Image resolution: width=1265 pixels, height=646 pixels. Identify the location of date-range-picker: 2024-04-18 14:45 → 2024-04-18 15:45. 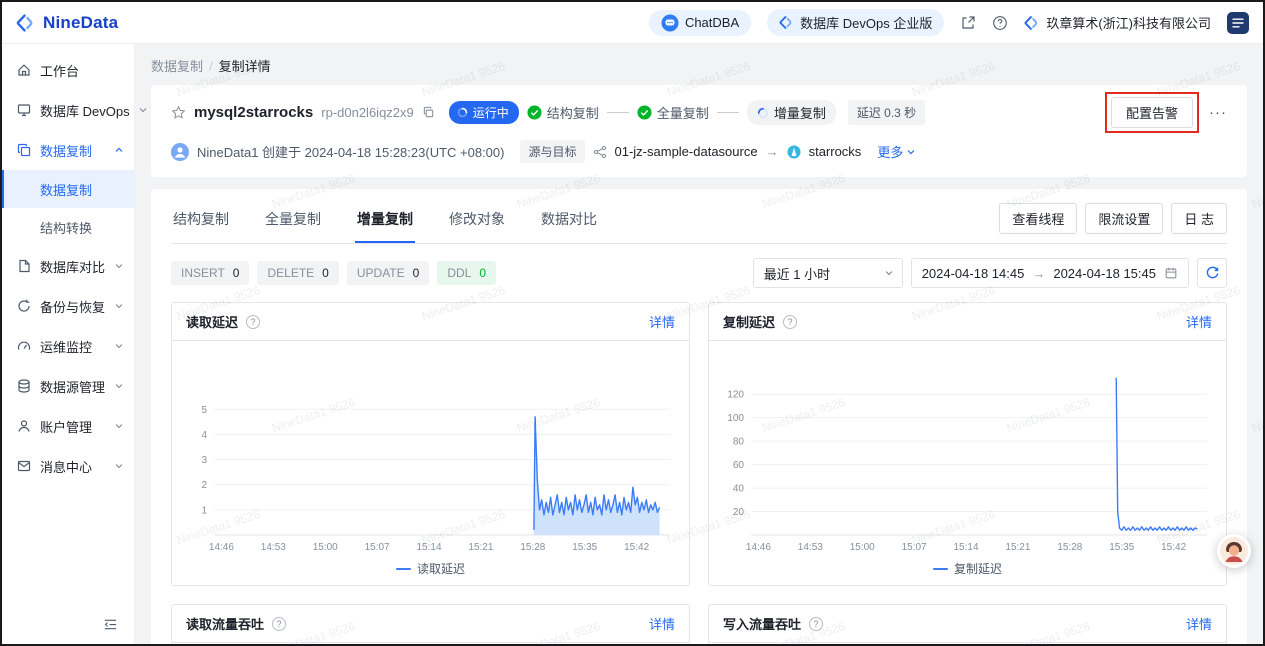
(1049, 273).